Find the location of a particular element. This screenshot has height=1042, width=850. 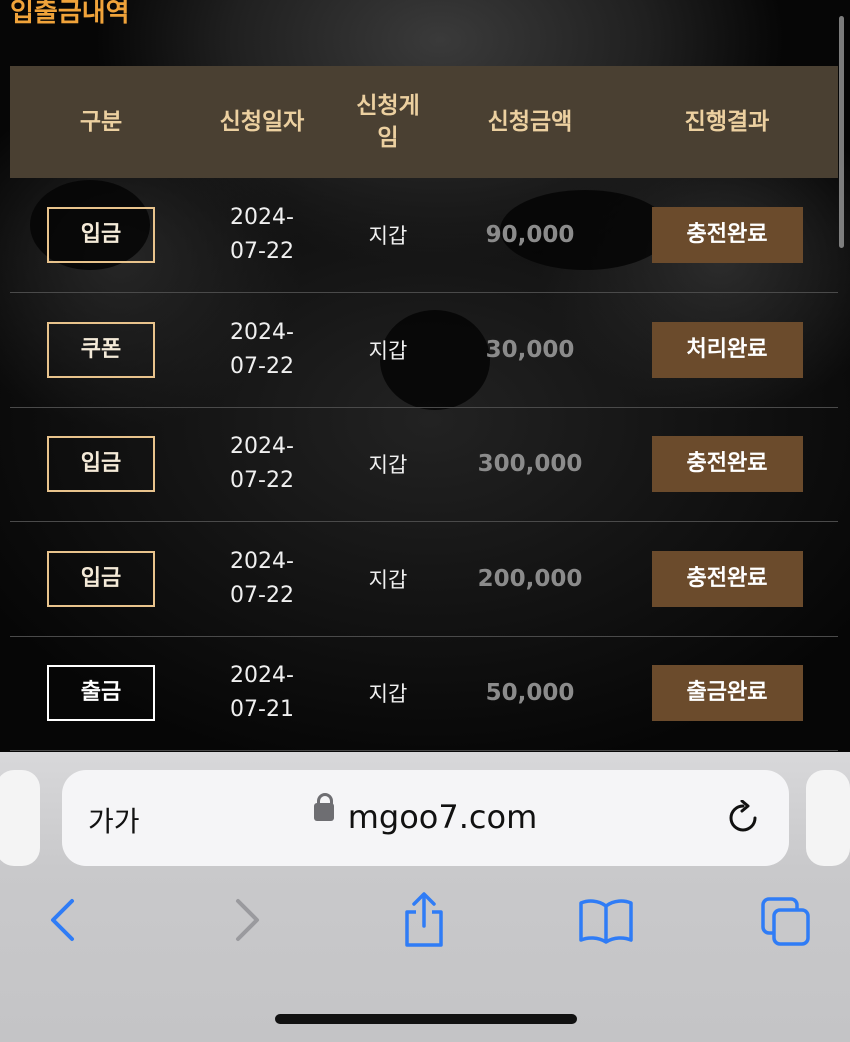

lock-icon is located at coordinates (323, 806).